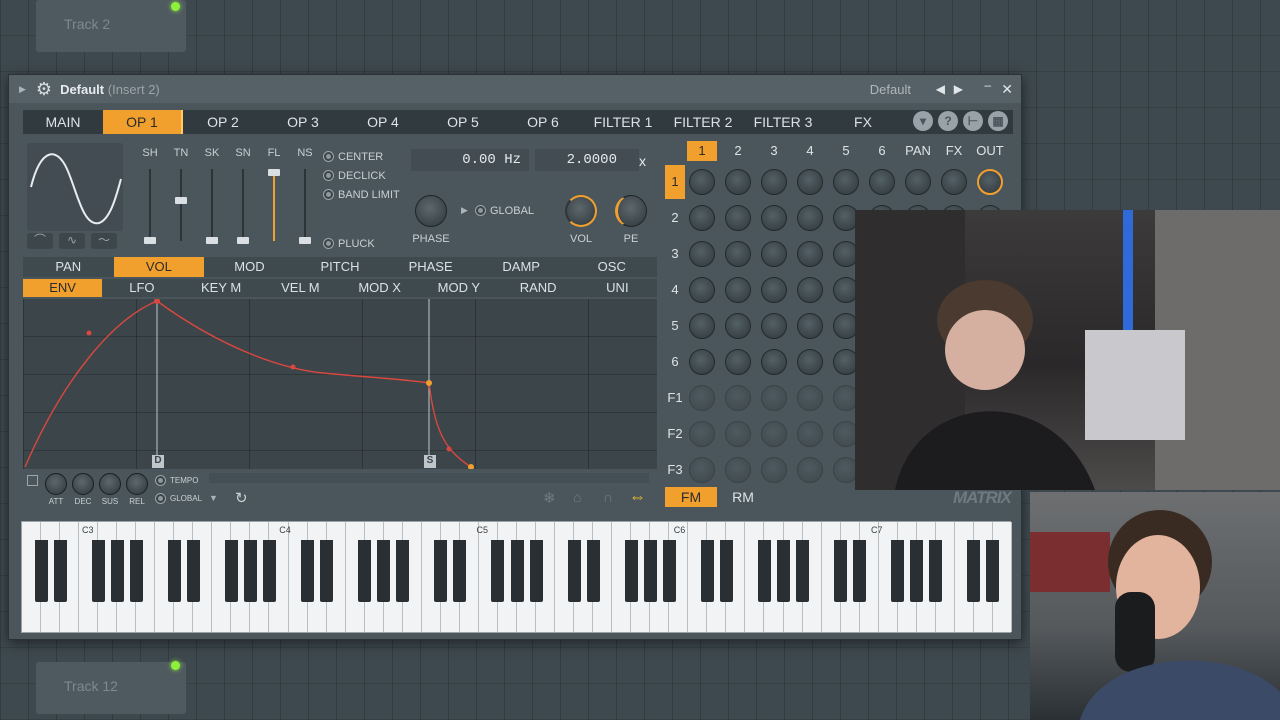 Image resolution: width=1280 pixels, height=720 pixels. What do you see at coordinates (305, 240) in the screenshot?
I see `slider-handle-ns` at bounding box center [305, 240].